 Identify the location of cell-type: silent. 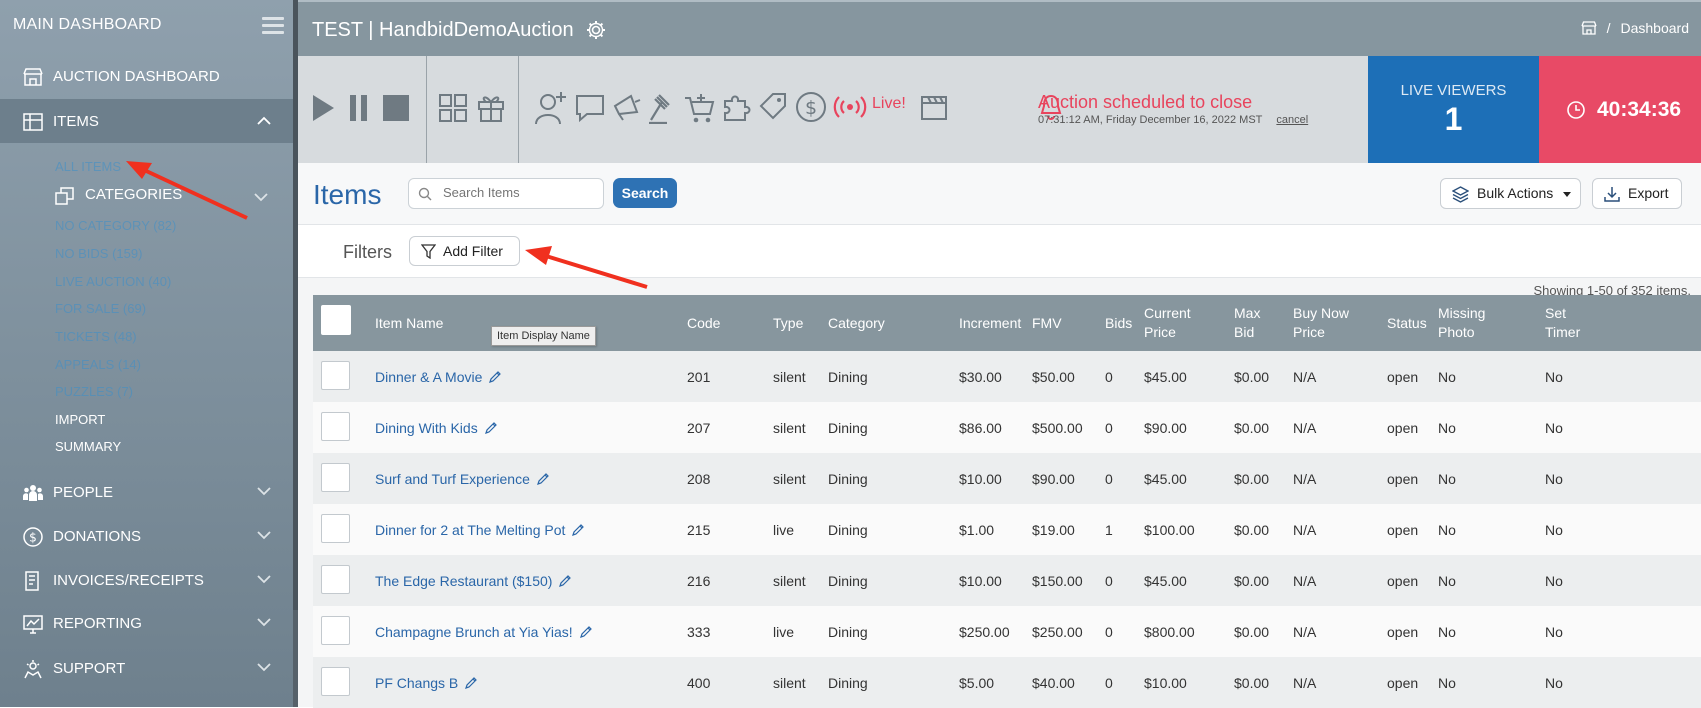
(789, 580).